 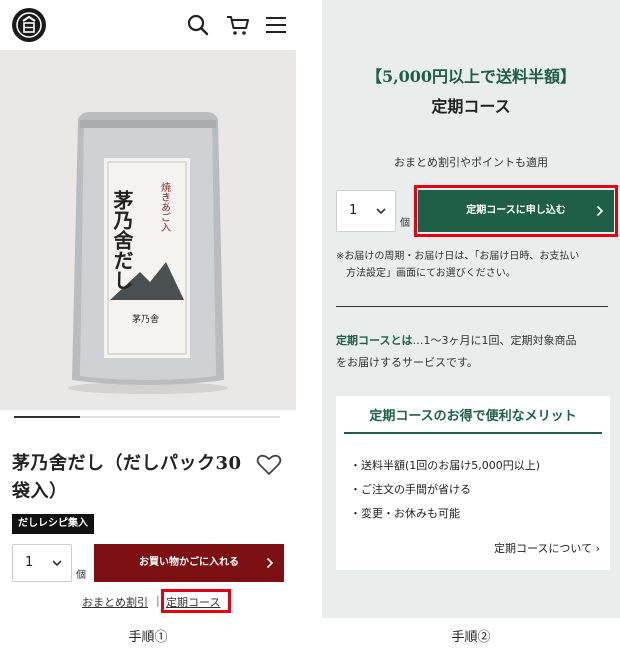 What do you see at coordinates (458, 256) in the screenshot?
I see `delivery-note-line1: ※お届けの周期・お届け日は、「お届け日時、お支払い` at bounding box center [458, 256].